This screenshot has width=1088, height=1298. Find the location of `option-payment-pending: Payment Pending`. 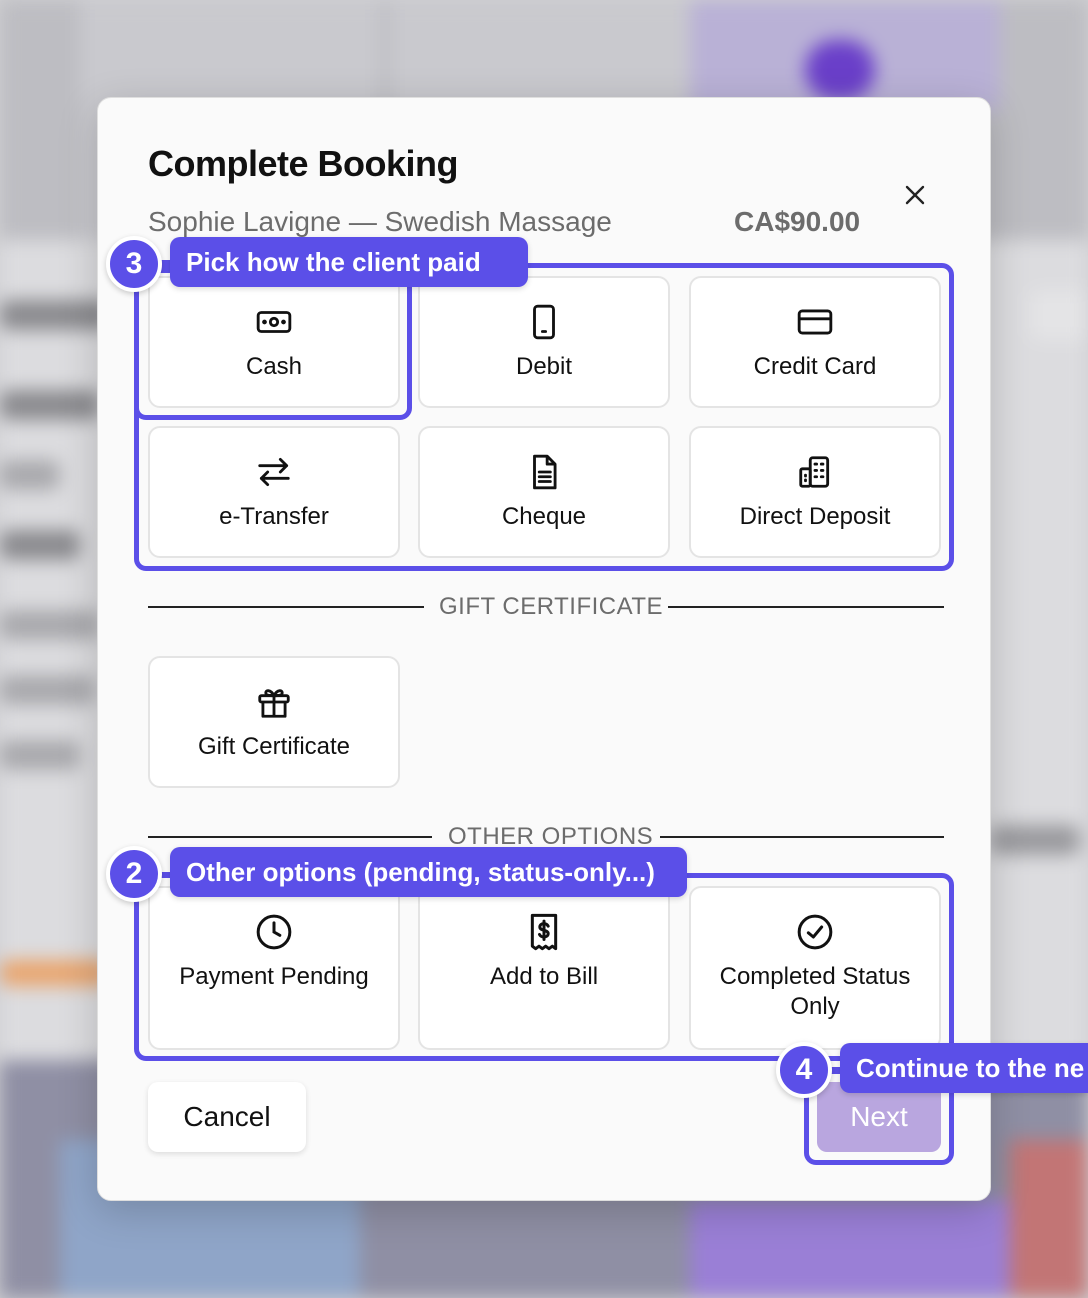

option-payment-pending: Payment Pending is located at coordinates (274, 968).